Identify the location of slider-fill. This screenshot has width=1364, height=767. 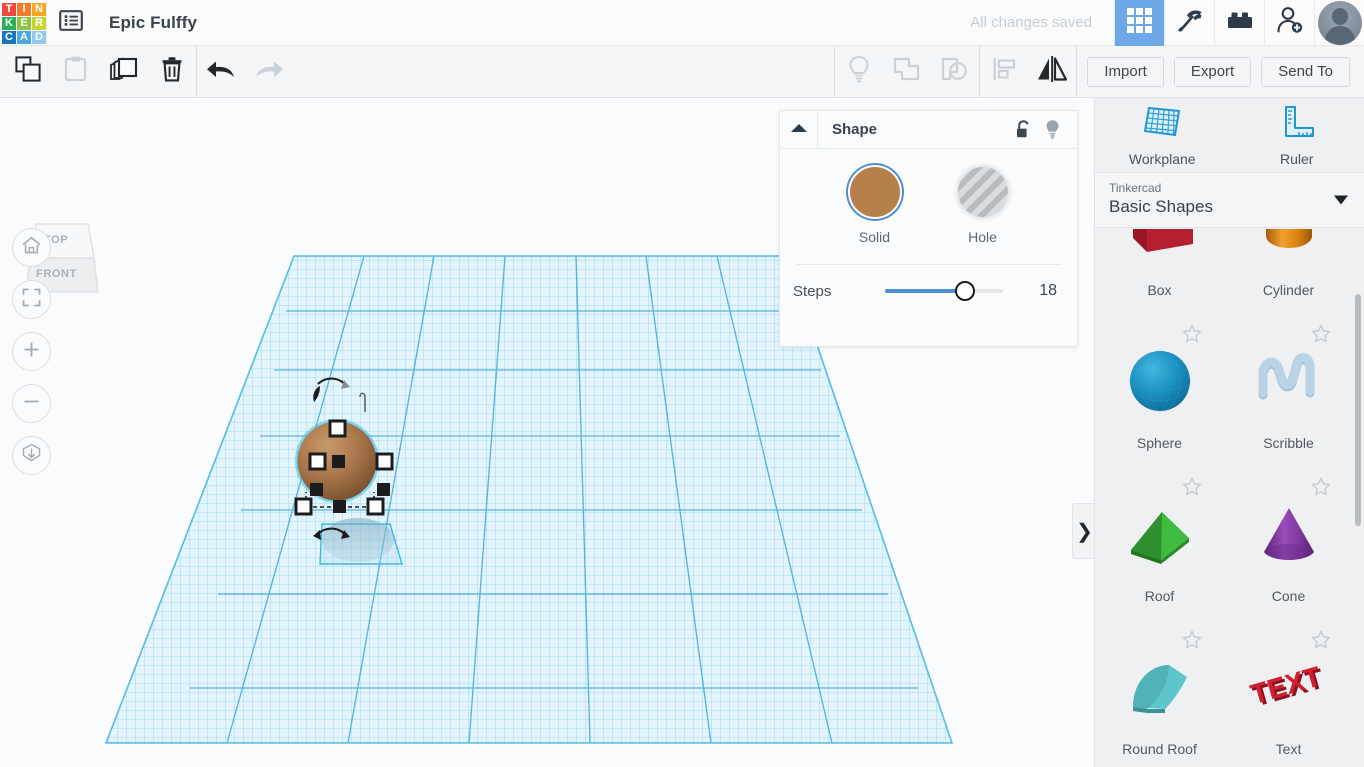
(925, 291).